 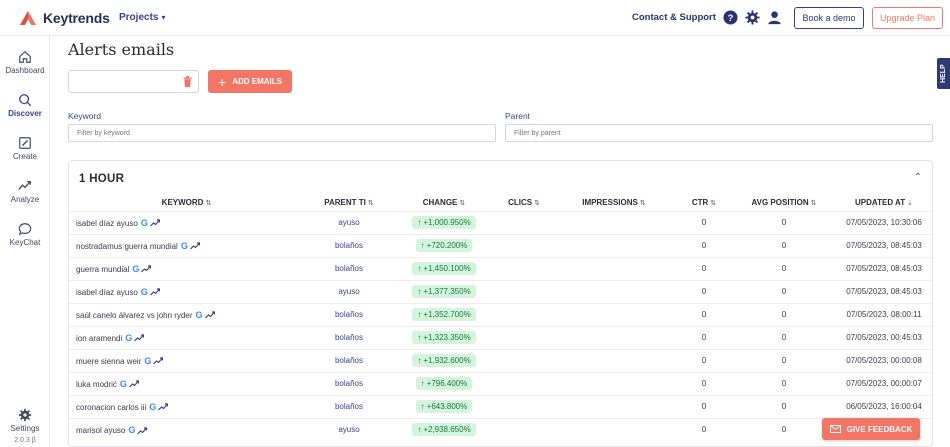 What do you see at coordinates (614, 203) in the screenshot?
I see `column-header-impressions: IMPRESSIONS ⇅` at bounding box center [614, 203].